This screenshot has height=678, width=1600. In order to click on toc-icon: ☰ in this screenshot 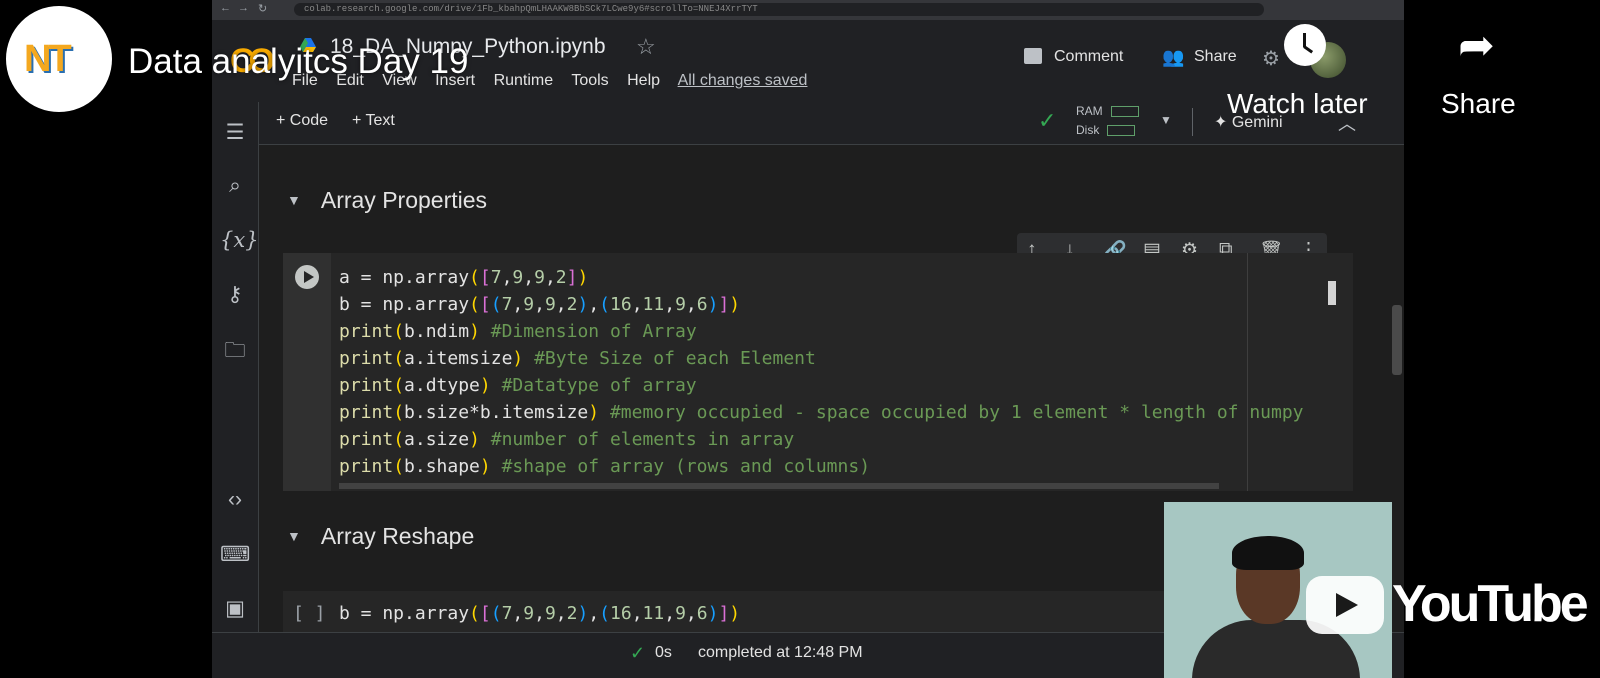, I will do `click(235, 132)`.